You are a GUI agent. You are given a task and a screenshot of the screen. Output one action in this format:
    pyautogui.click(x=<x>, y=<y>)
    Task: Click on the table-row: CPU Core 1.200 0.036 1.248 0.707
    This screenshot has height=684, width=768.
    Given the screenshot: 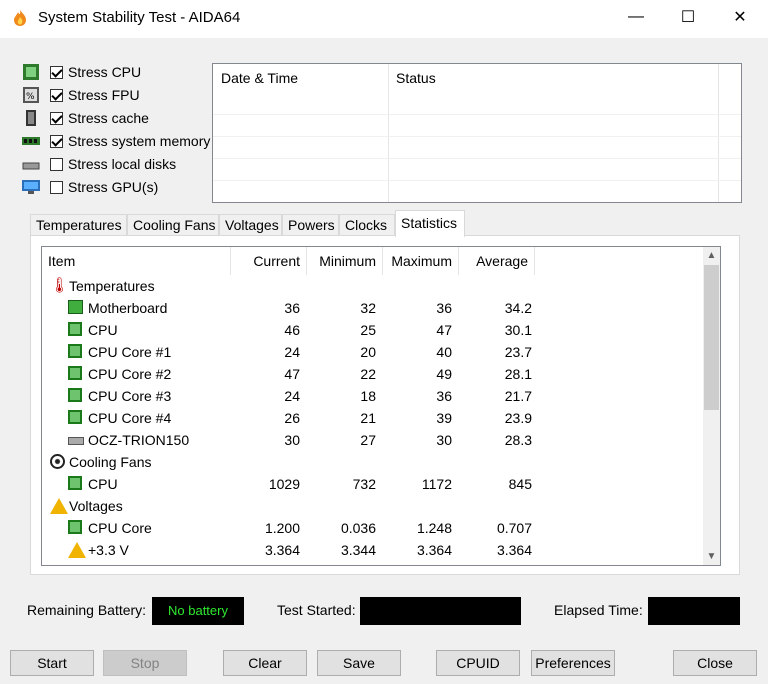 What is the action you would take?
    pyautogui.click(x=373, y=528)
    